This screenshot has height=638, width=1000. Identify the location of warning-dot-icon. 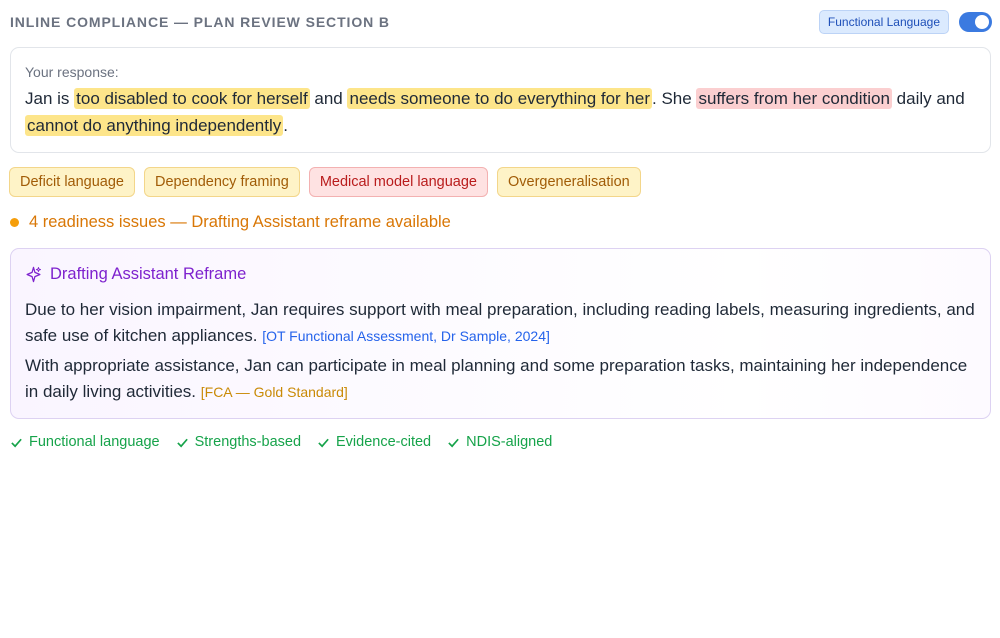
(14, 222).